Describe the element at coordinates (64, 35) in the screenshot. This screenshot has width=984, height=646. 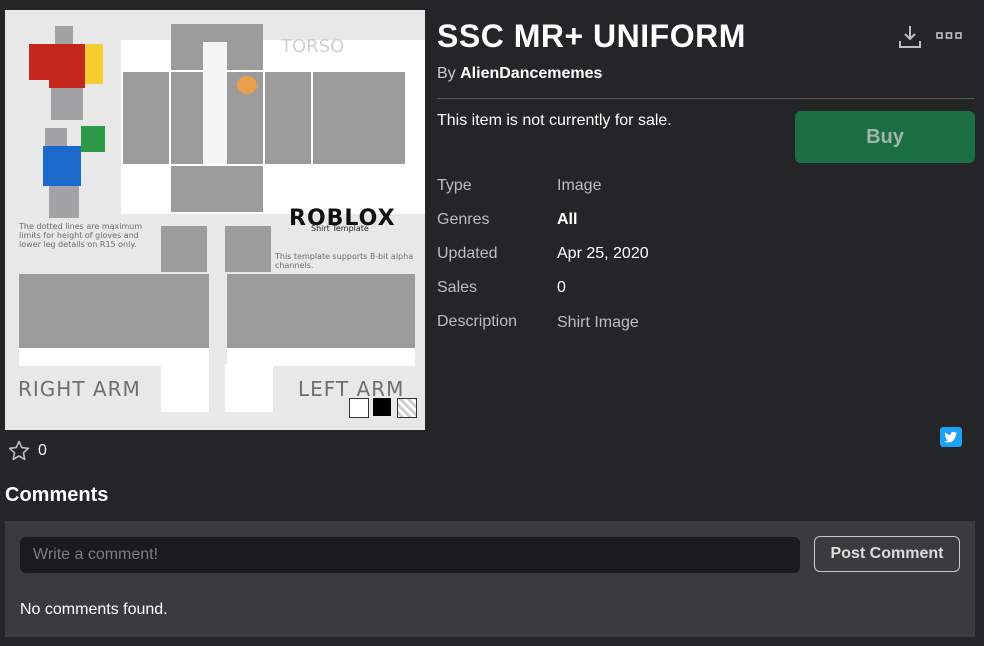
I see `avatar-head` at that location.